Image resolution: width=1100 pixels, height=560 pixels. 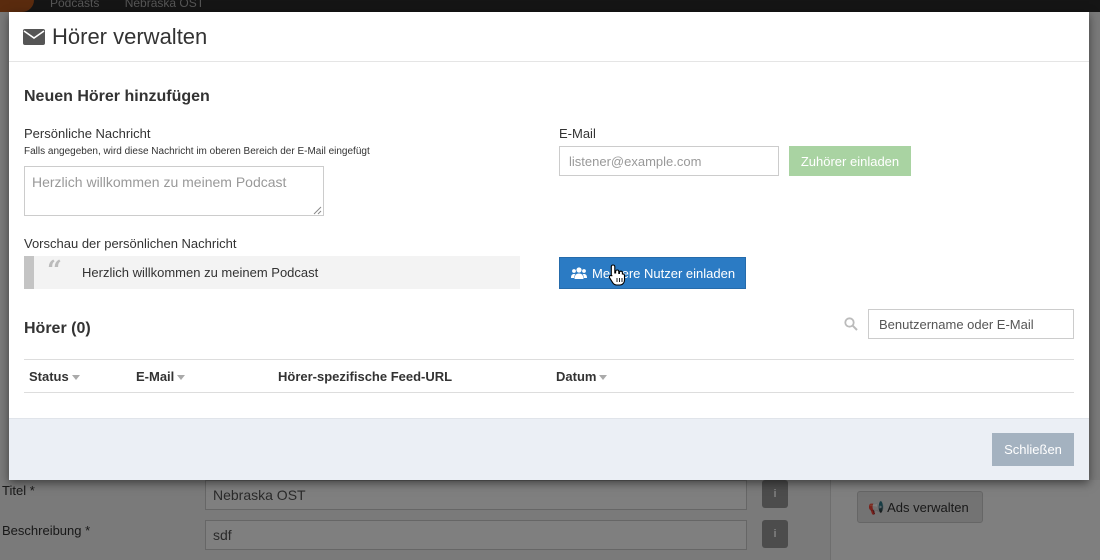 What do you see at coordinates (49, 376) in the screenshot?
I see `column-status-label: Status` at bounding box center [49, 376].